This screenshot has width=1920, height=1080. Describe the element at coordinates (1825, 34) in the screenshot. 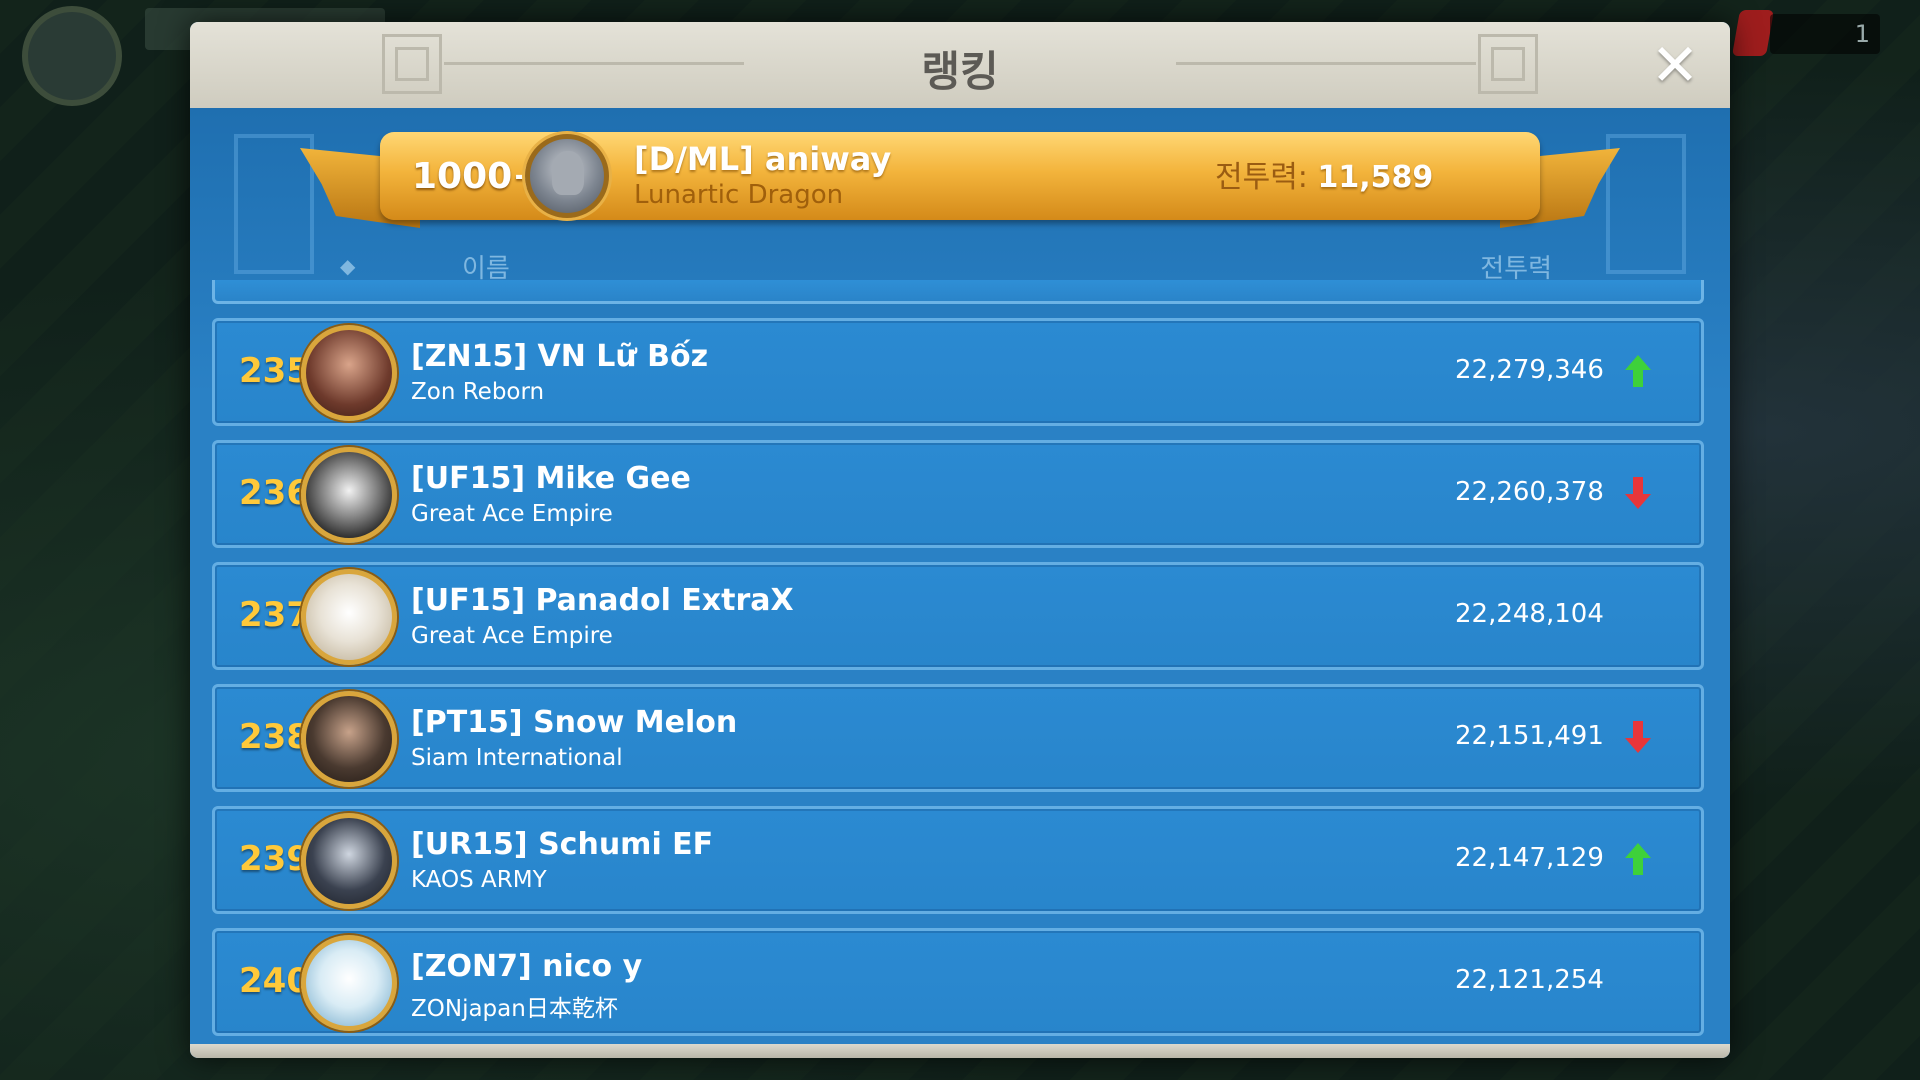

I see `background-counter: 1` at that location.